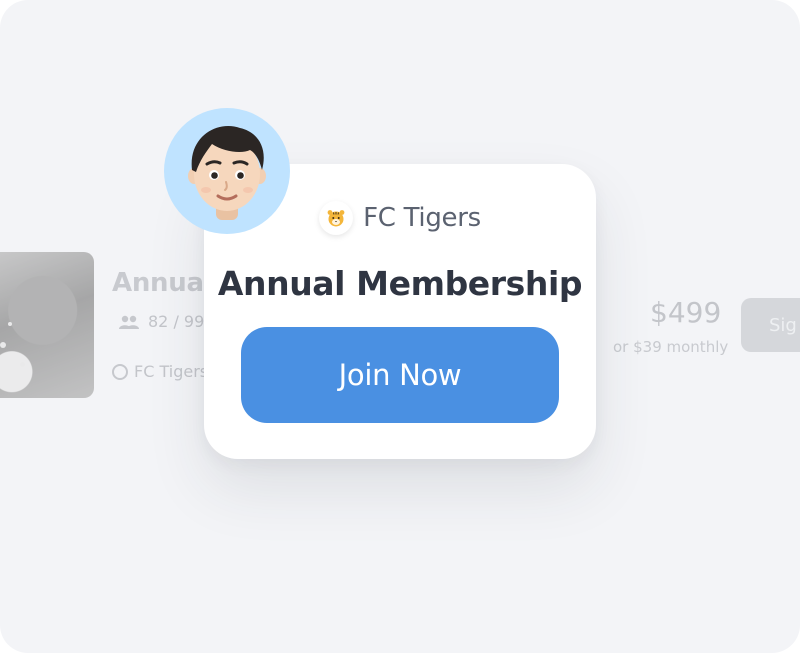  I want to click on listing-thumbnail, so click(47, 325).